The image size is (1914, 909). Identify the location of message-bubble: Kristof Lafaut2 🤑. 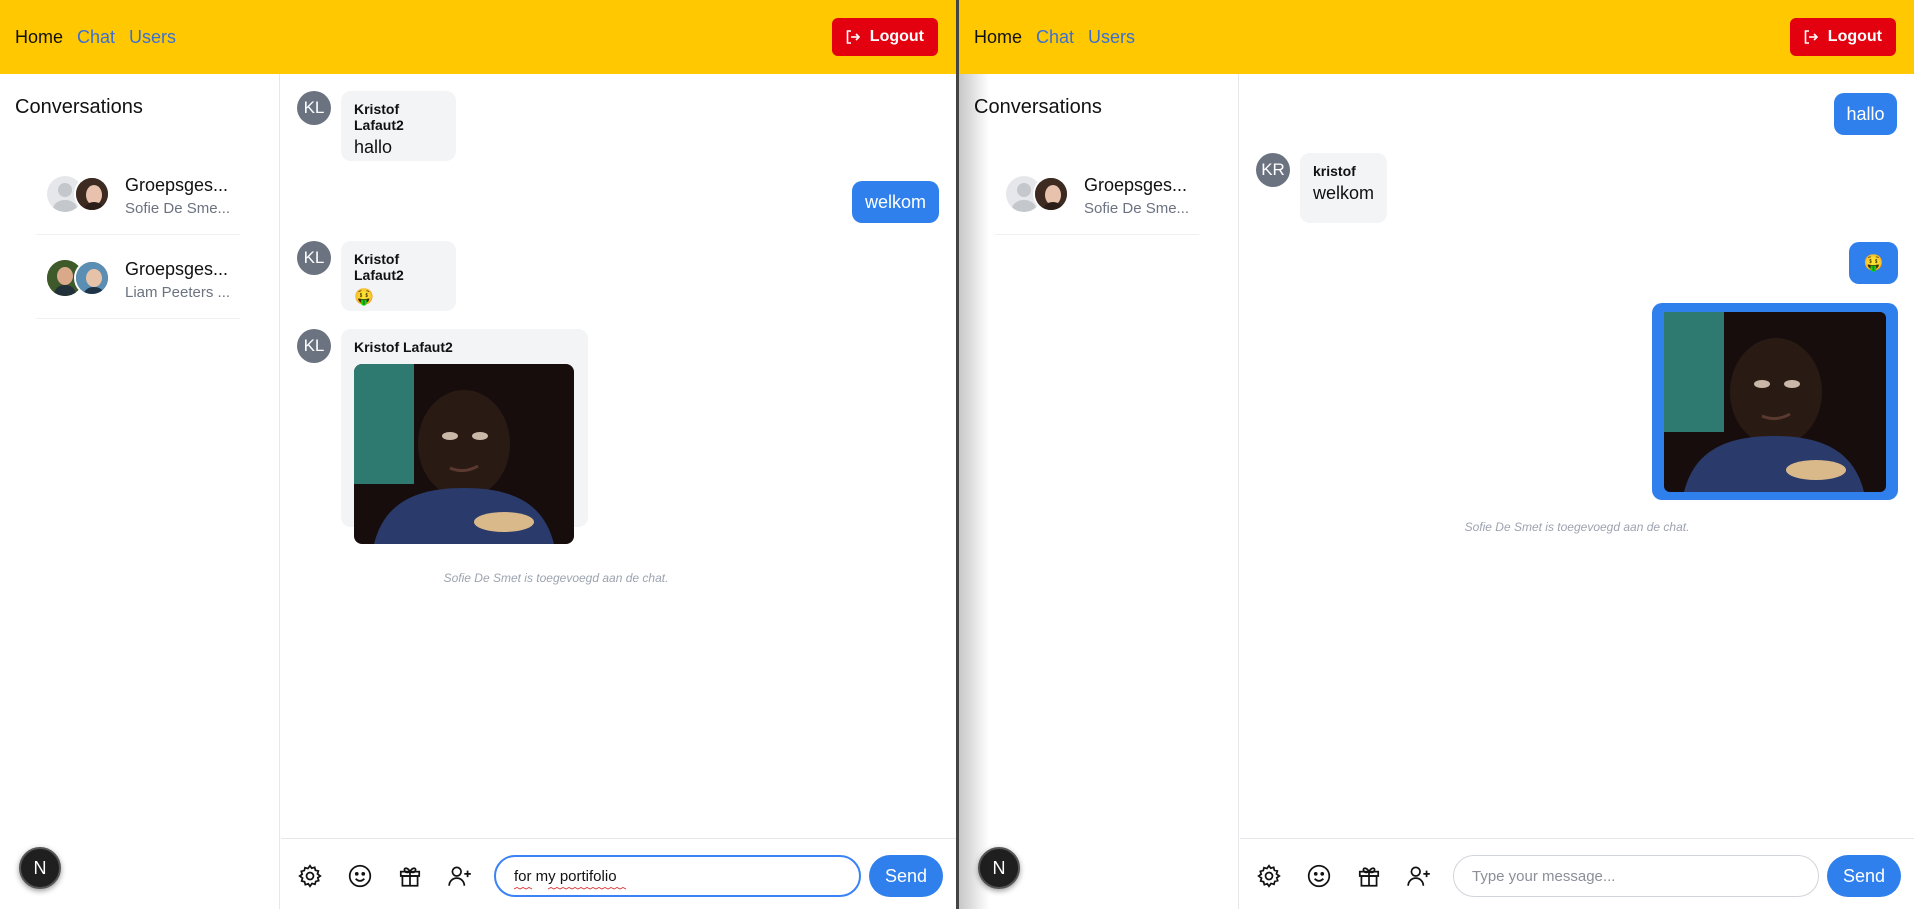
(398, 276).